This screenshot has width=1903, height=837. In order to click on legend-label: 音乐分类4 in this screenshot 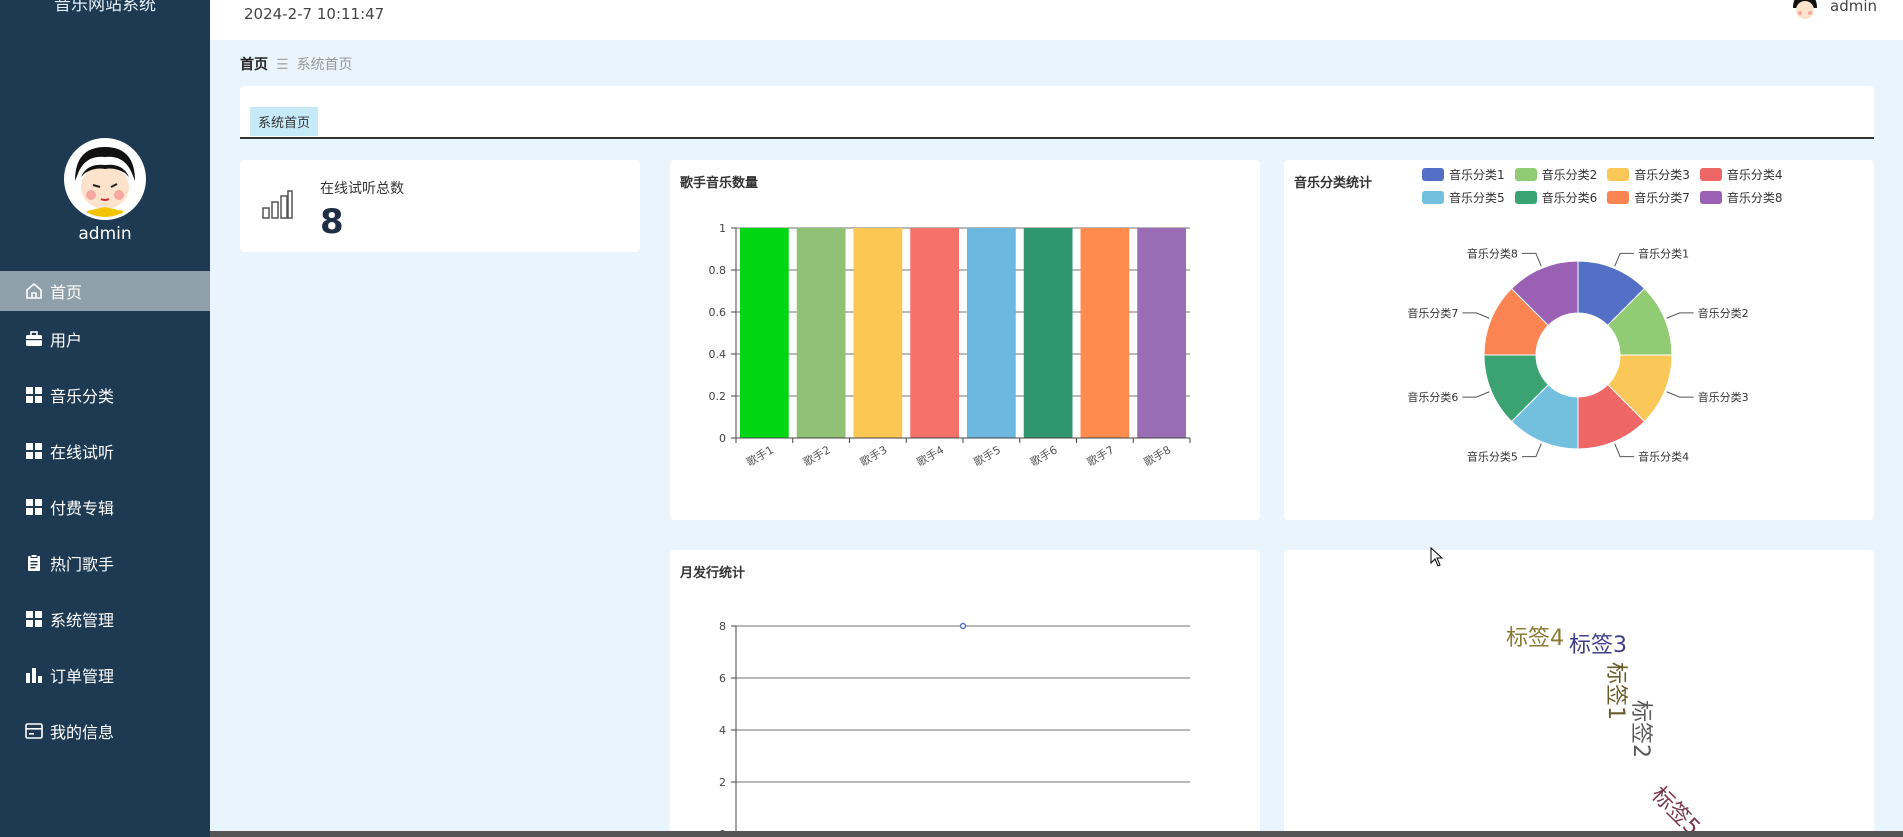, I will do `click(1754, 175)`.